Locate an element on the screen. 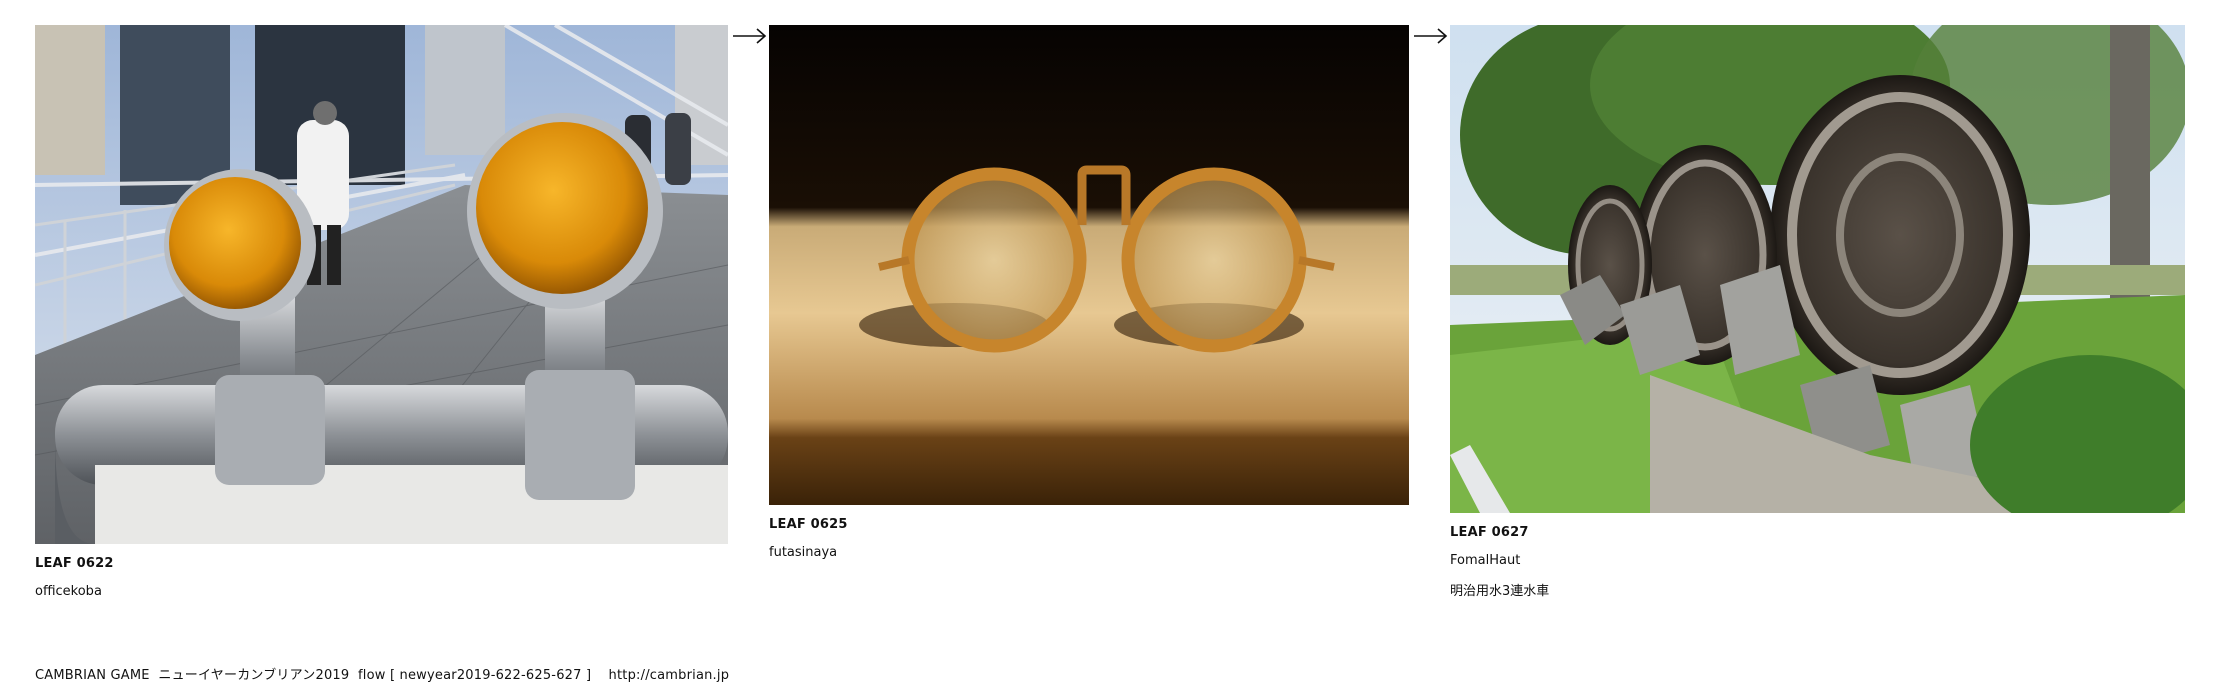  leaf-author: futasinaya is located at coordinates (1089, 552).